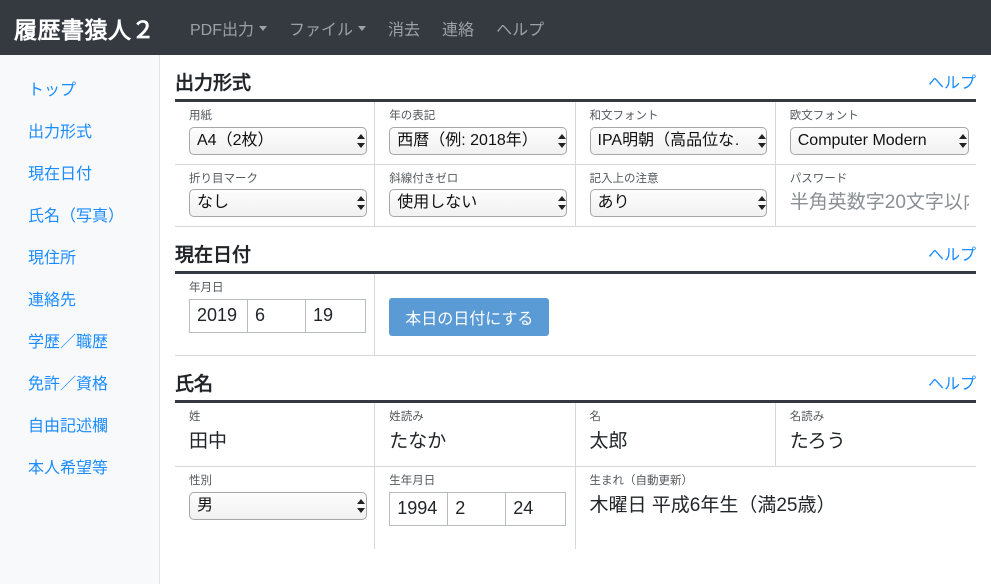 Image resolution: width=991 pixels, height=584 pixels. What do you see at coordinates (418, 508) in the screenshot?
I see `birth-year-input` at bounding box center [418, 508].